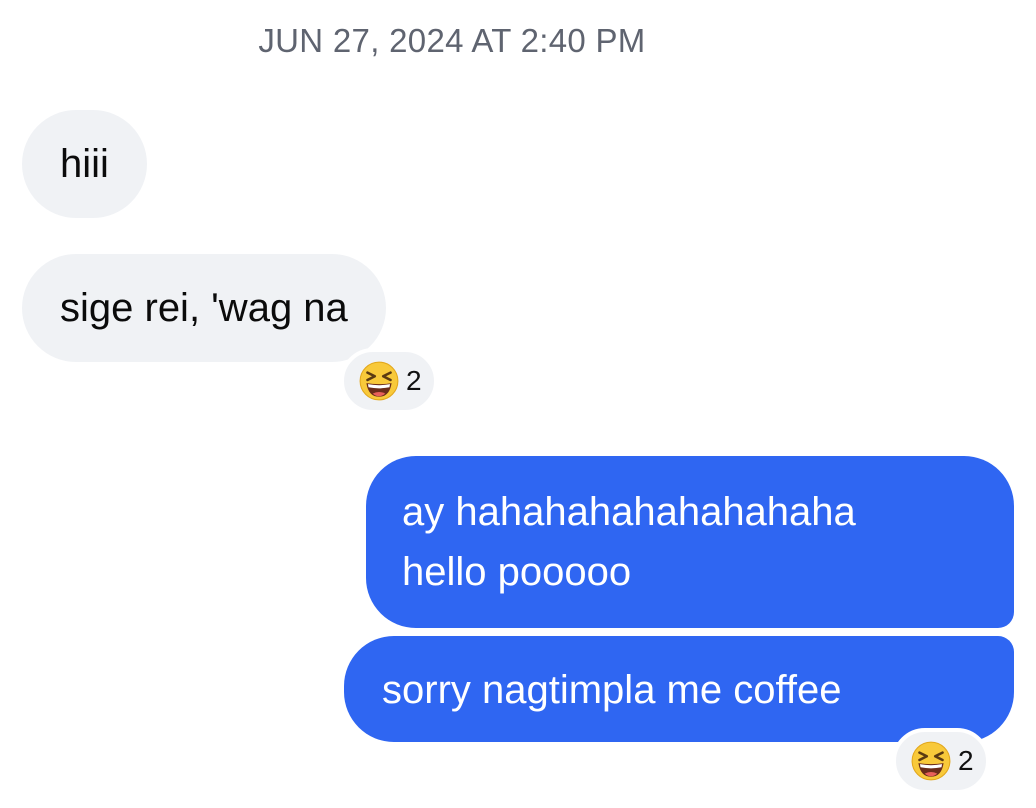 Image resolution: width=1036 pixels, height=808 pixels. What do you see at coordinates (452, 40) in the screenshot?
I see `message-timestamp: JUN 27, 2024 AT 2:40 PM` at bounding box center [452, 40].